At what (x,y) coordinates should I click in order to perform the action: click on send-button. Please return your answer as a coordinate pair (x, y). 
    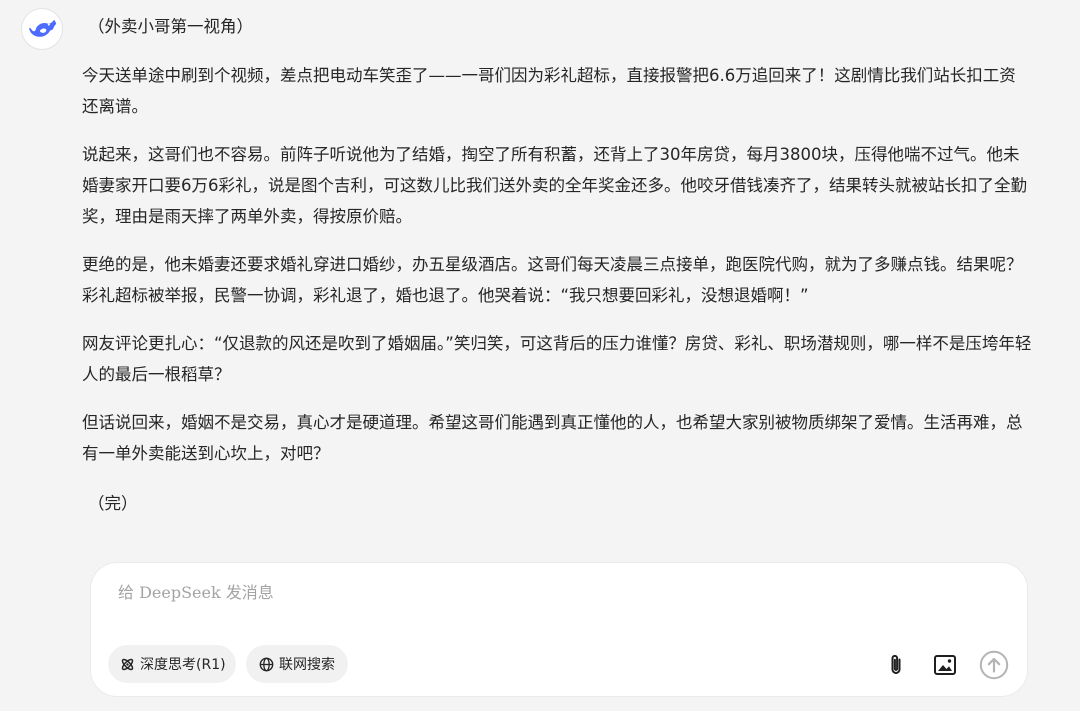
    Looking at the image, I should click on (994, 665).